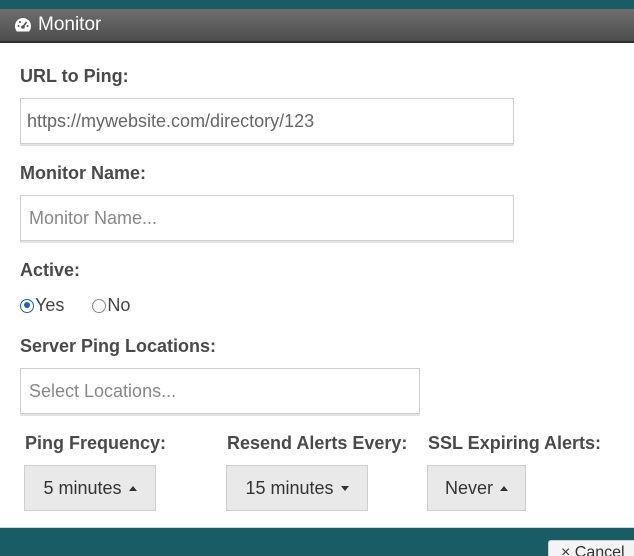 This screenshot has height=556, width=634. I want to click on active-yes-option: Yes, so click(42, 305).